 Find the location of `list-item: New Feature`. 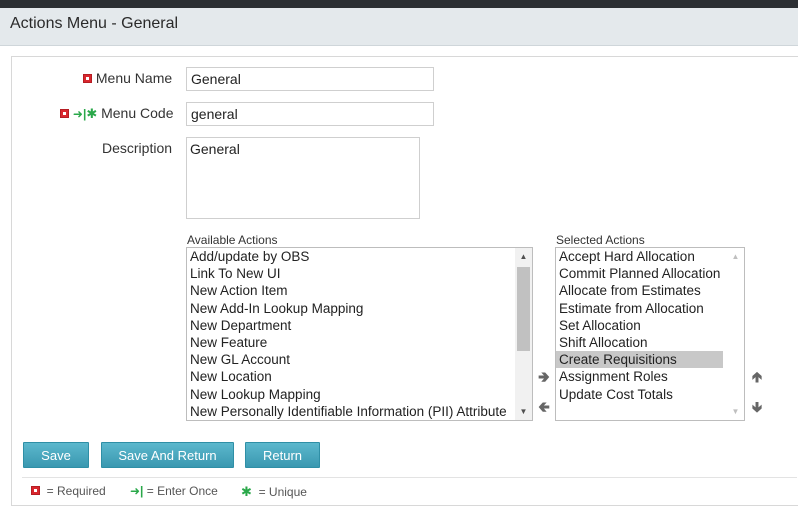

list-item: New Feature is located at coordinates (359, 342).